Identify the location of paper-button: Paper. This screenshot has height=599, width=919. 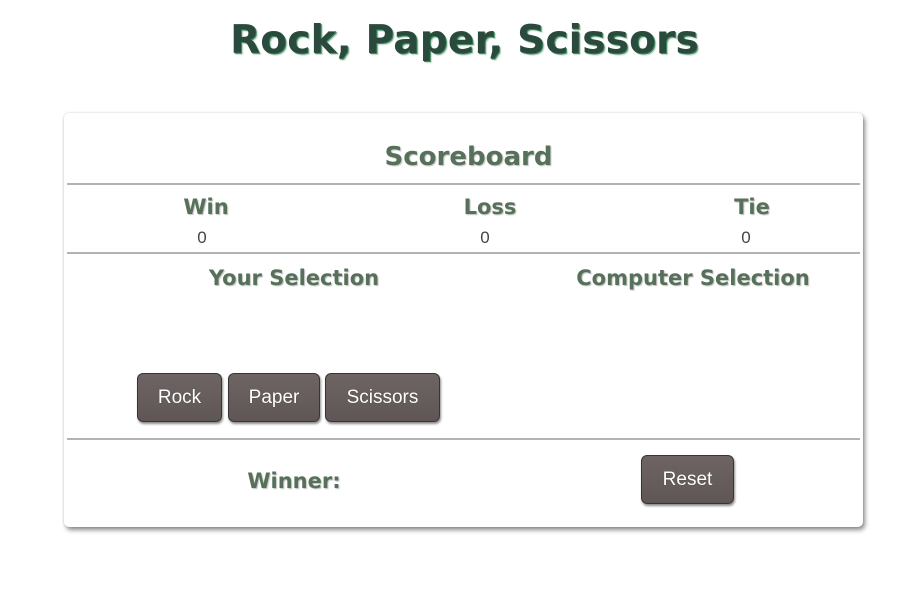
(274, 397).